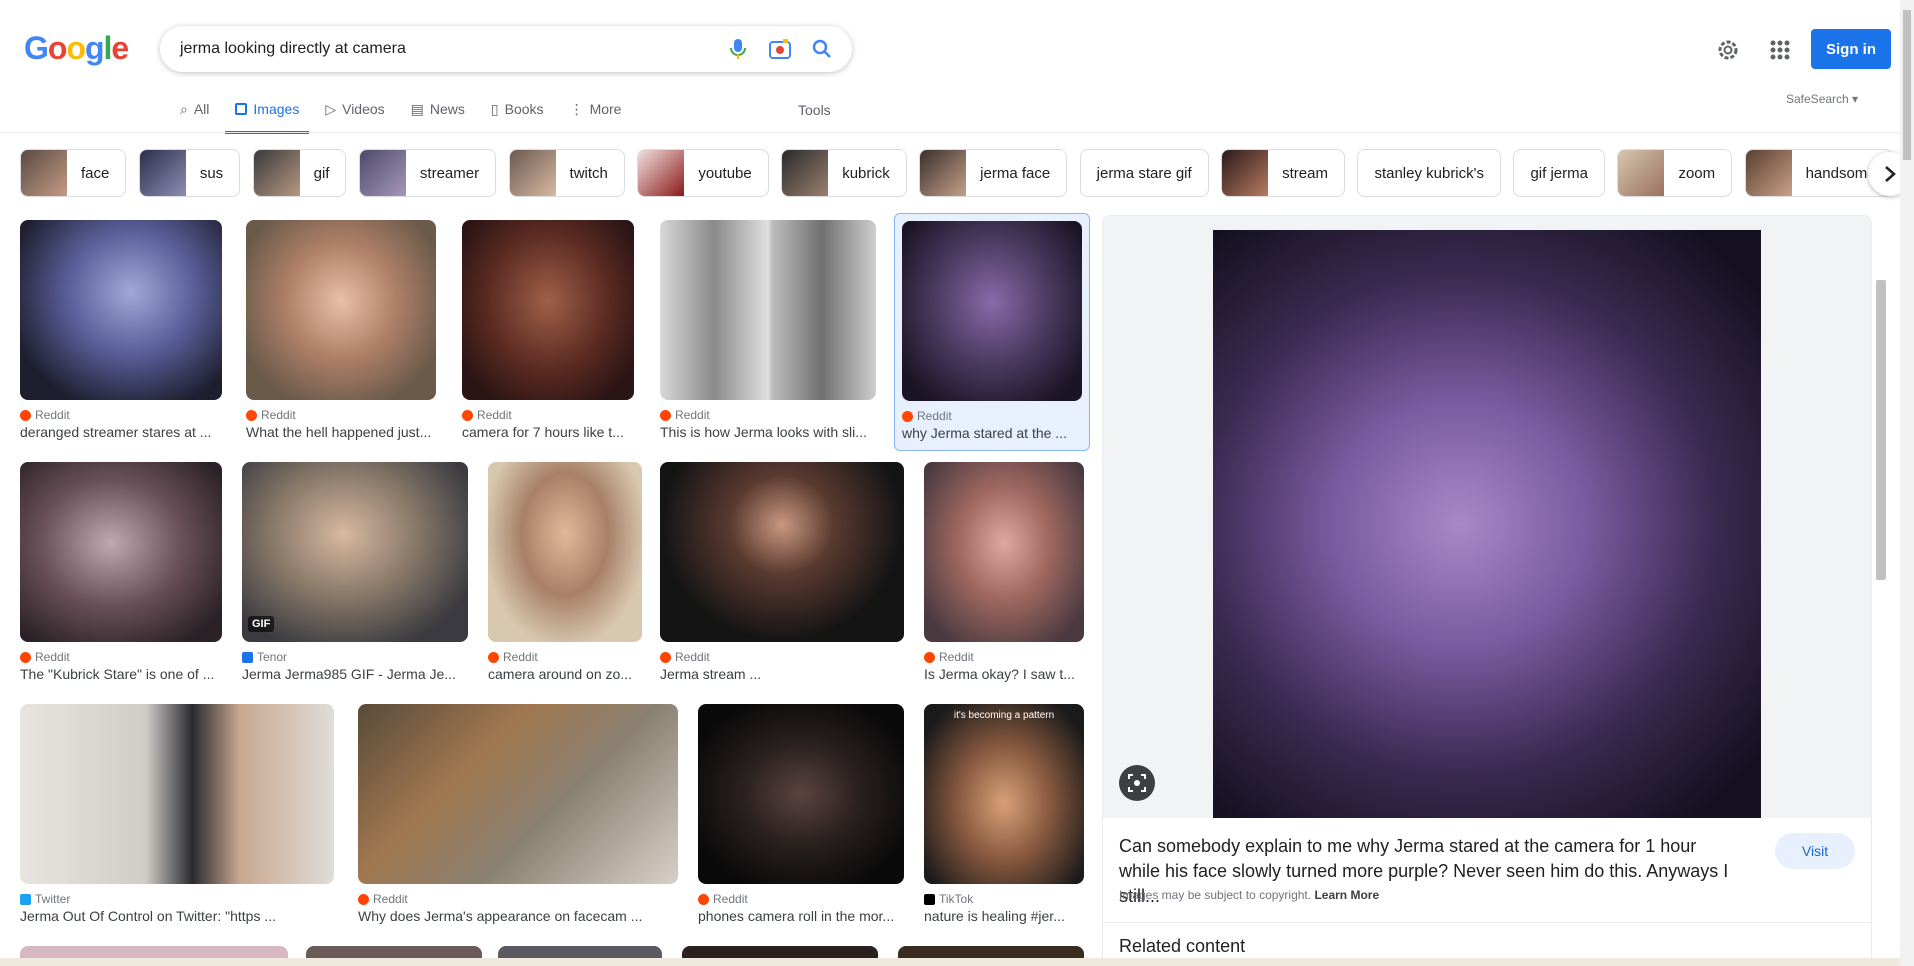 Image resolution: width=1914 pixels, height=966 pixels. What do you see at coordinates (1004, 794) in the screenshot?
I see `result-thumbnail: it's becoming a pattern` at bounding box center [1004, 794].